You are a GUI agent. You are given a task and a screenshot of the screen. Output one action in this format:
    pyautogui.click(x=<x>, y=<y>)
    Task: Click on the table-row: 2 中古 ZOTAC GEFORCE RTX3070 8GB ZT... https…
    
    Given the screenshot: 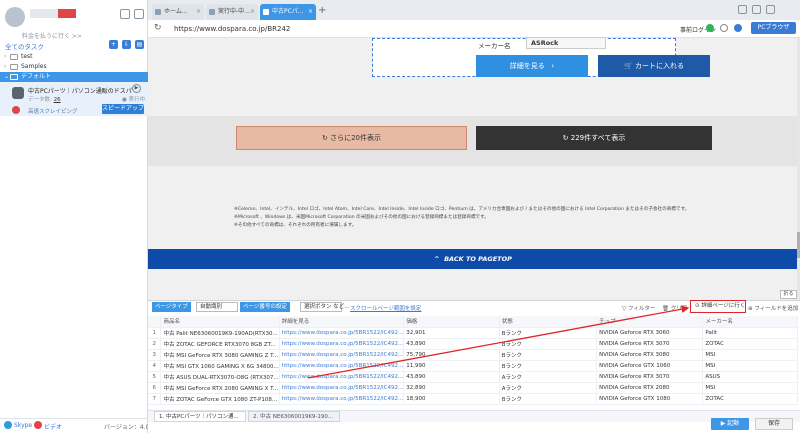 What is the action you would take?
    pyautogui.click(x=473, y=344)
    